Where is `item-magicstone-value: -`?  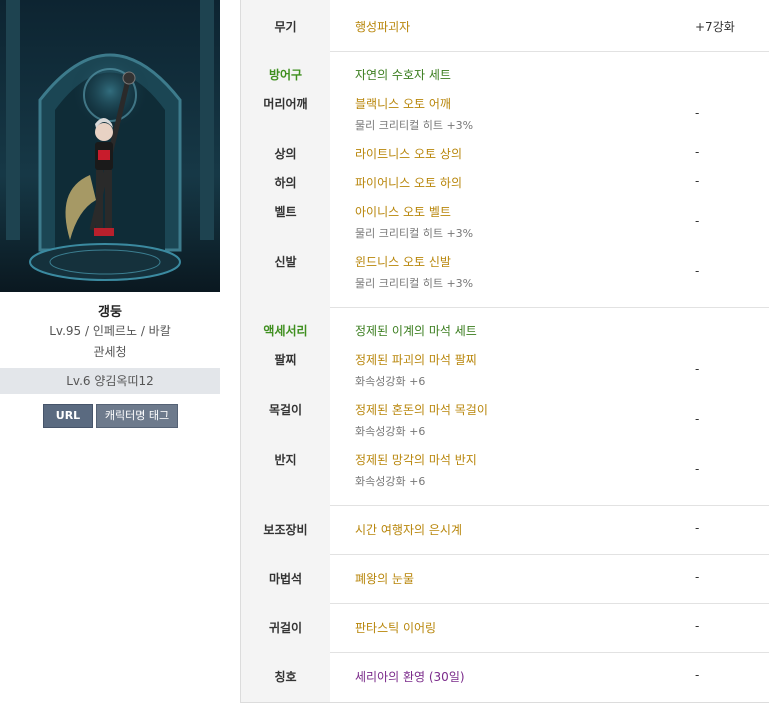 item-magicstone-value: - is located at coordinates (697, 577).